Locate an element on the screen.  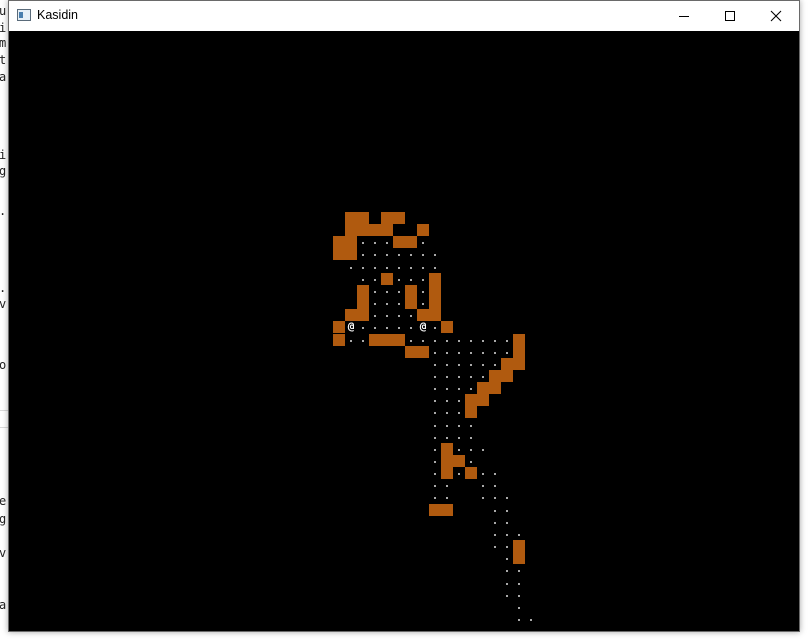
close-button is located at coordinates (776, 16).